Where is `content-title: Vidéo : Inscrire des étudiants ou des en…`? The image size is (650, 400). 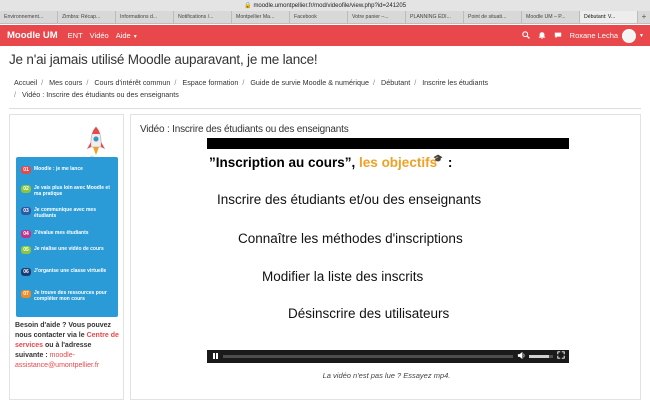
content-title: Vidéo : Inscrire des étudiants ou des en… is located at coordinates (244, 129).